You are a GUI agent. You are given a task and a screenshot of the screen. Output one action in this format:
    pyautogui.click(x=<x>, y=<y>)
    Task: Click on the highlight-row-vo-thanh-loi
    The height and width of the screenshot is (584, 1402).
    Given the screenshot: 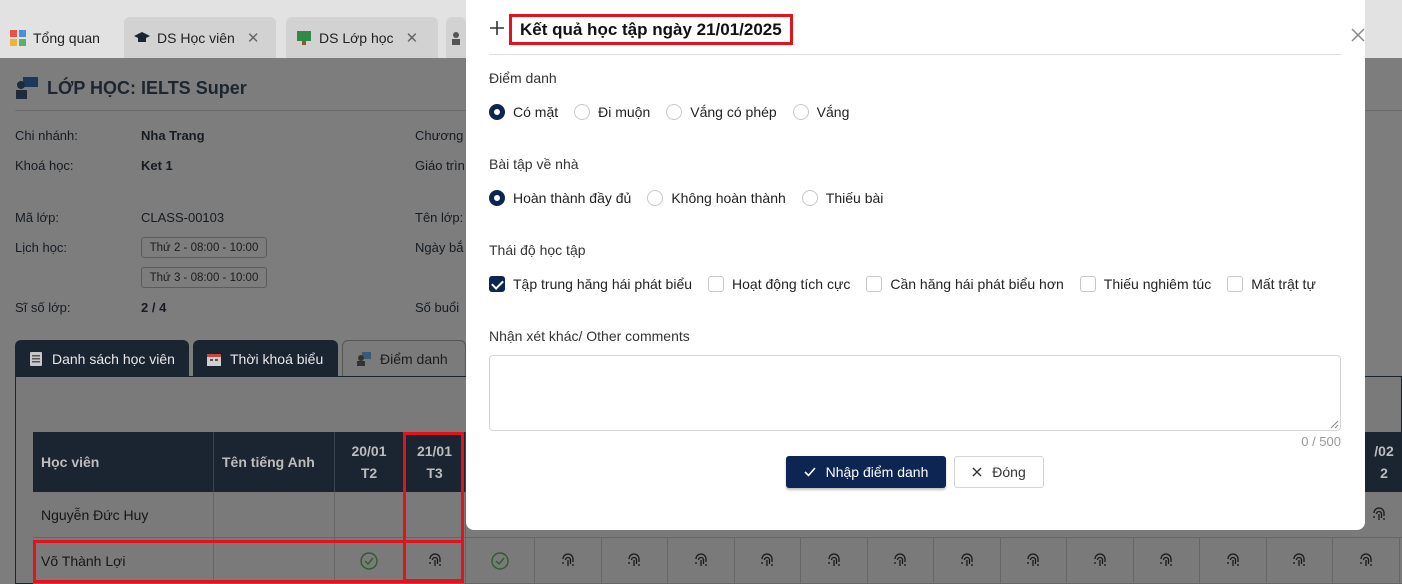 What is the action you would take?
    pyautogui.click(x=248, y=561)
    